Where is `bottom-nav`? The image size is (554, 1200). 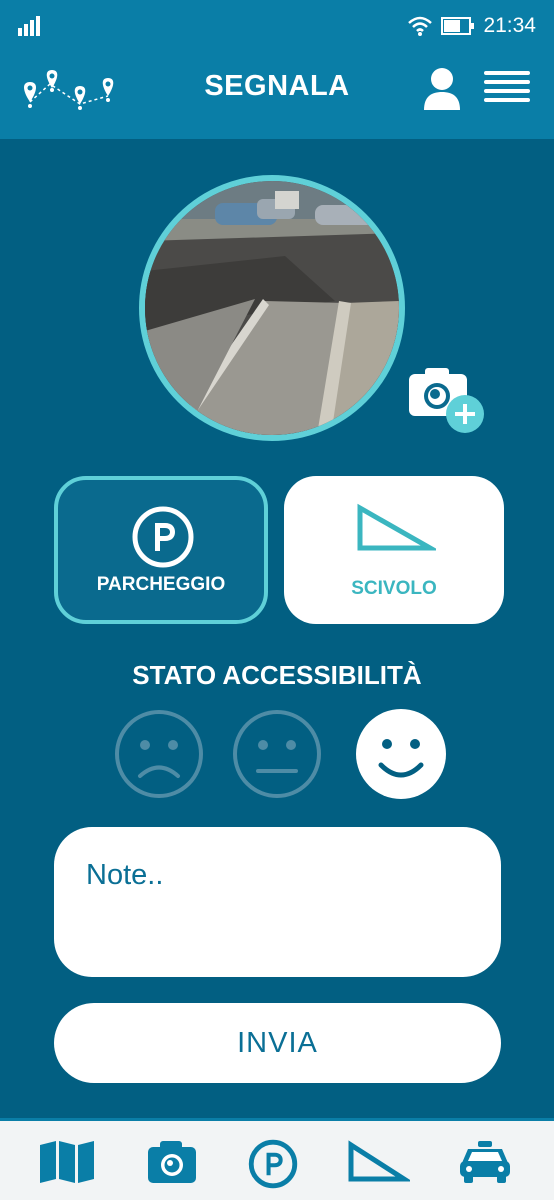 bottom-nav is located at coordinates (277, 1159).